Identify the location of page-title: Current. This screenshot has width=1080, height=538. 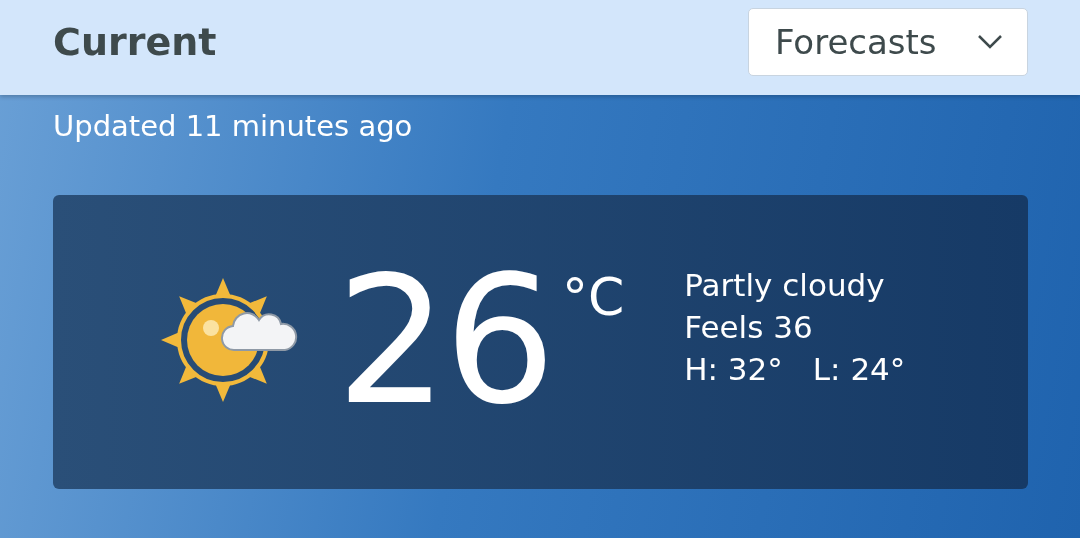
(135, 41).